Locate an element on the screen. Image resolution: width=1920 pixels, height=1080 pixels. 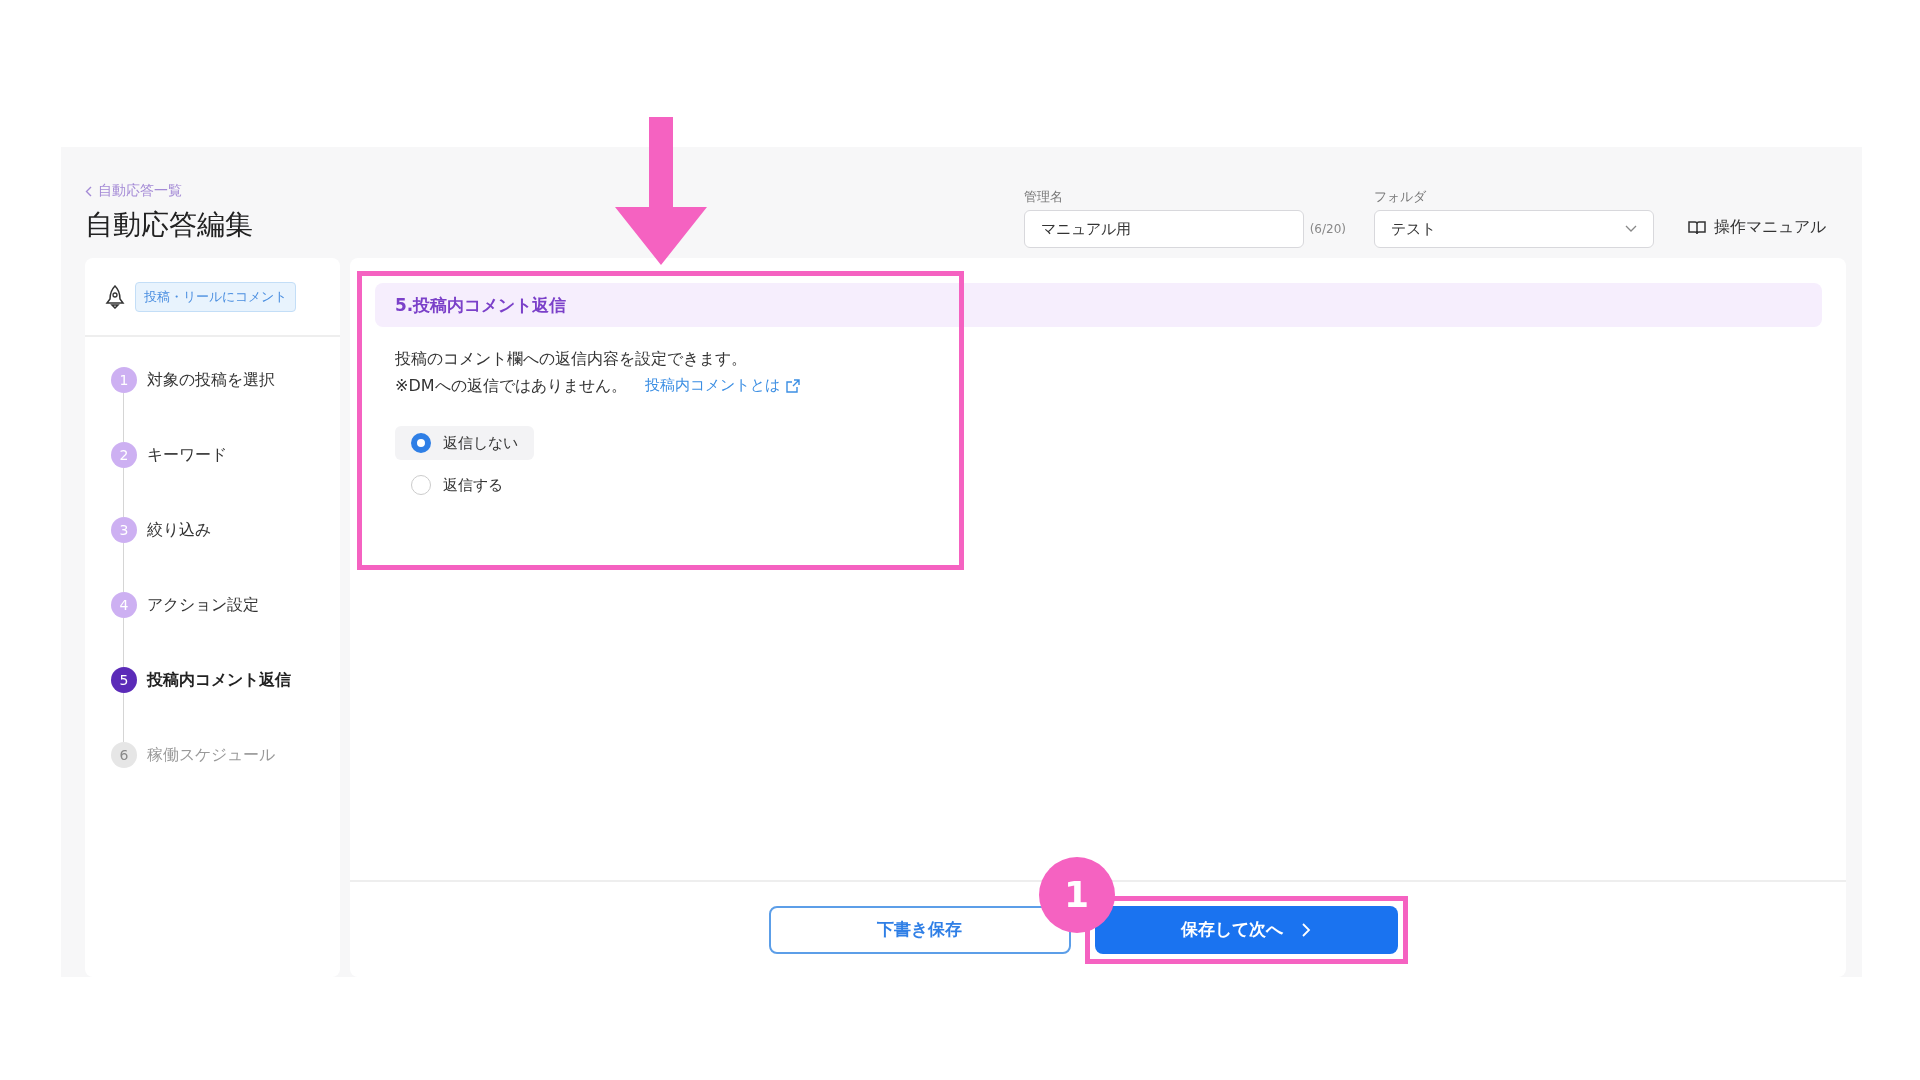
chevron-right-icon is located at coordinates (1306, 929).